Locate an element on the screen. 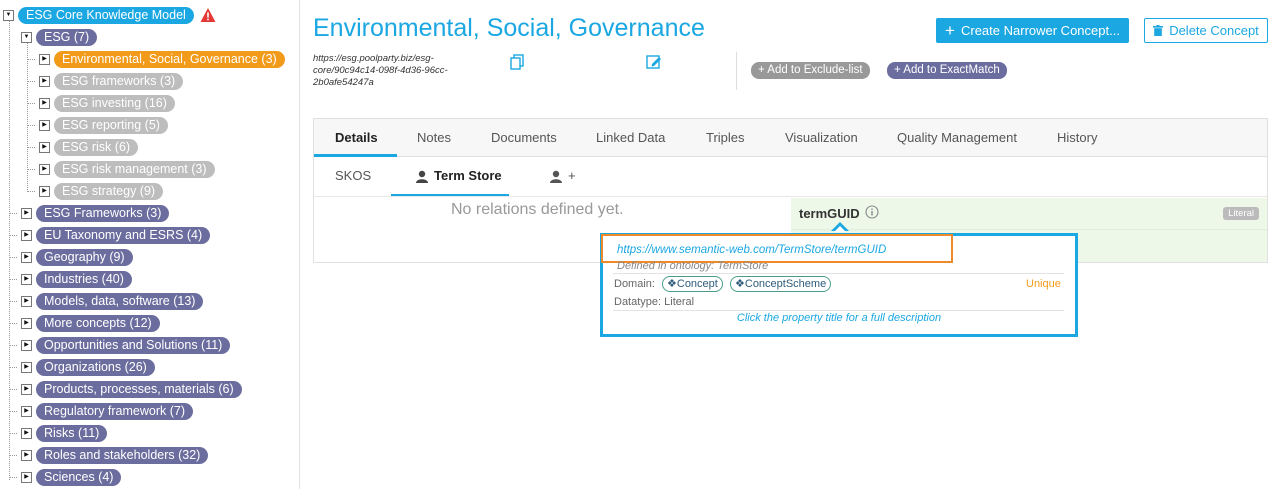  tab-linked-data: Linked Data is located at coordinates (630, 138).